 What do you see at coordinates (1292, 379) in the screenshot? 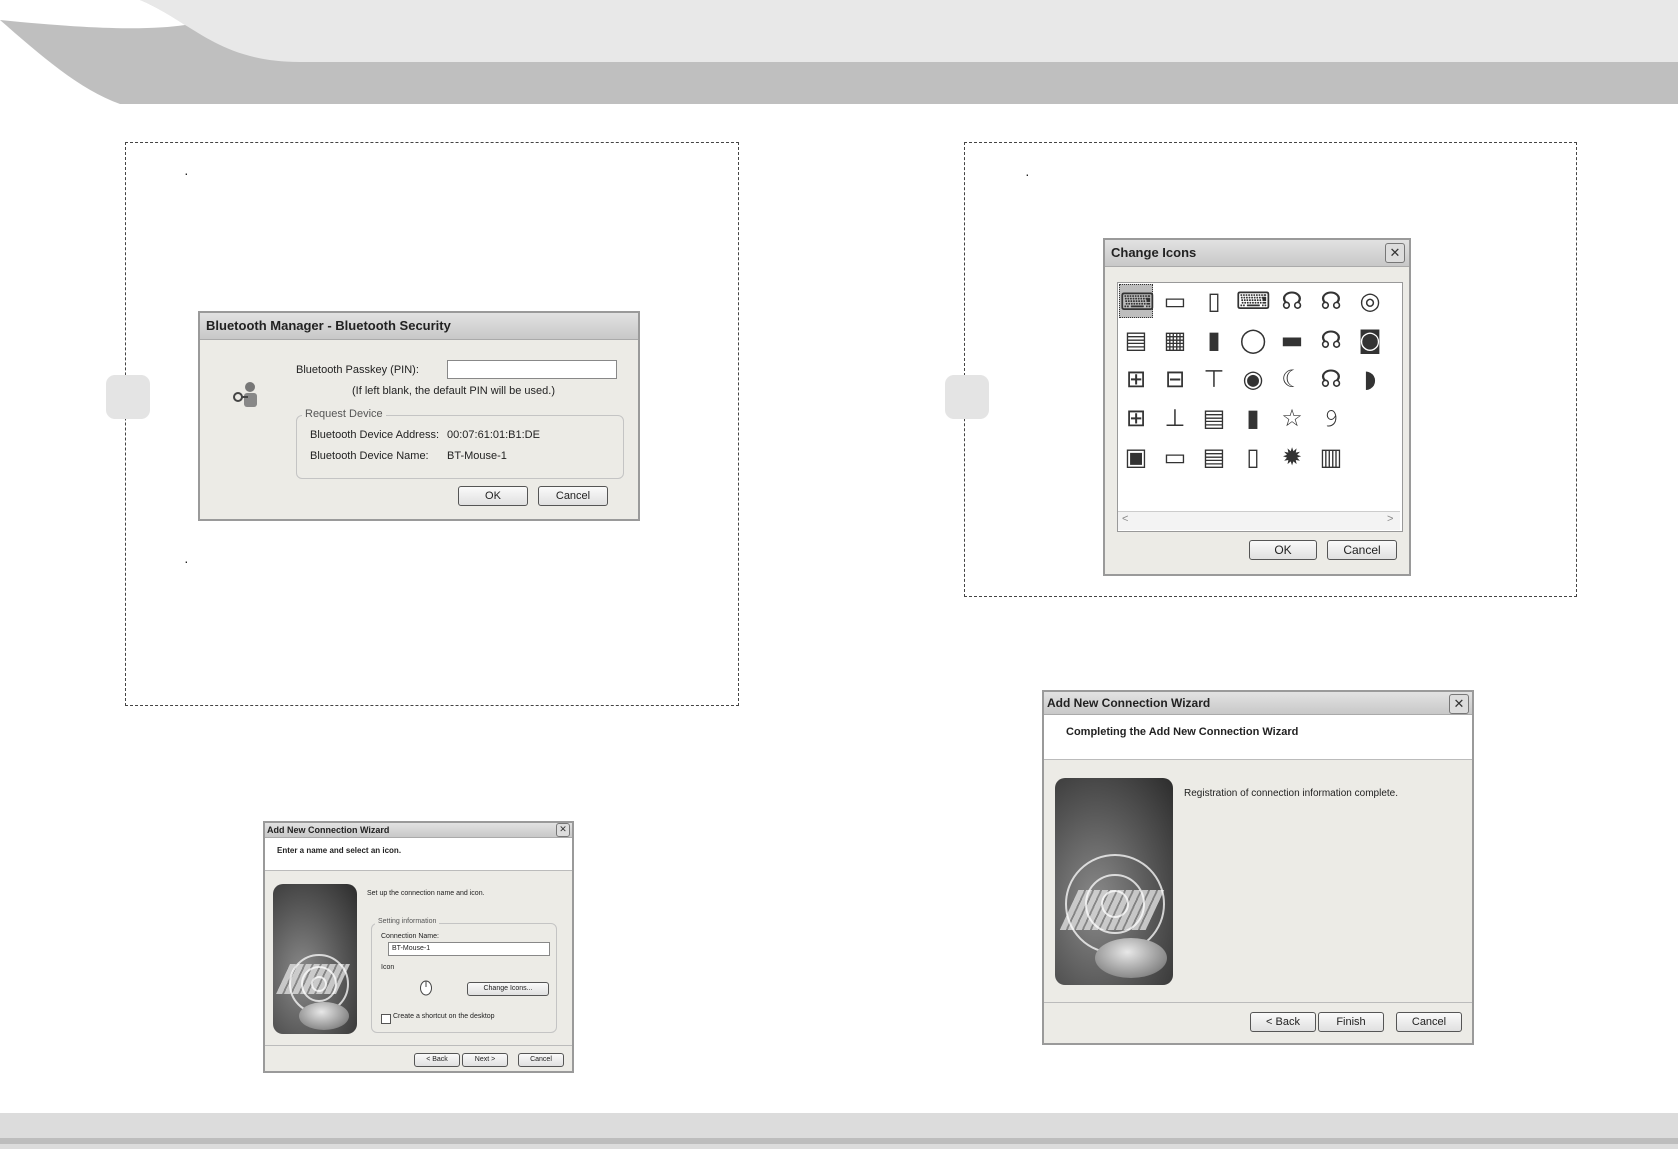
I see `moon-icon: ☾` at bounding box center [1292, 379].